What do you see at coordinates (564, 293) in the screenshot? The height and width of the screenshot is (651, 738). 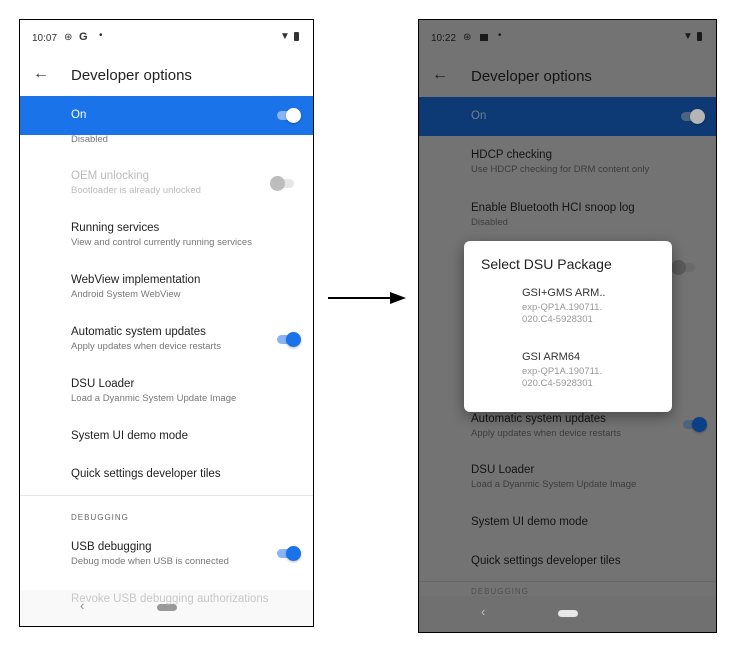 I see `option-name: GSI+GMS ARM..` at bounding box center [564, 293].